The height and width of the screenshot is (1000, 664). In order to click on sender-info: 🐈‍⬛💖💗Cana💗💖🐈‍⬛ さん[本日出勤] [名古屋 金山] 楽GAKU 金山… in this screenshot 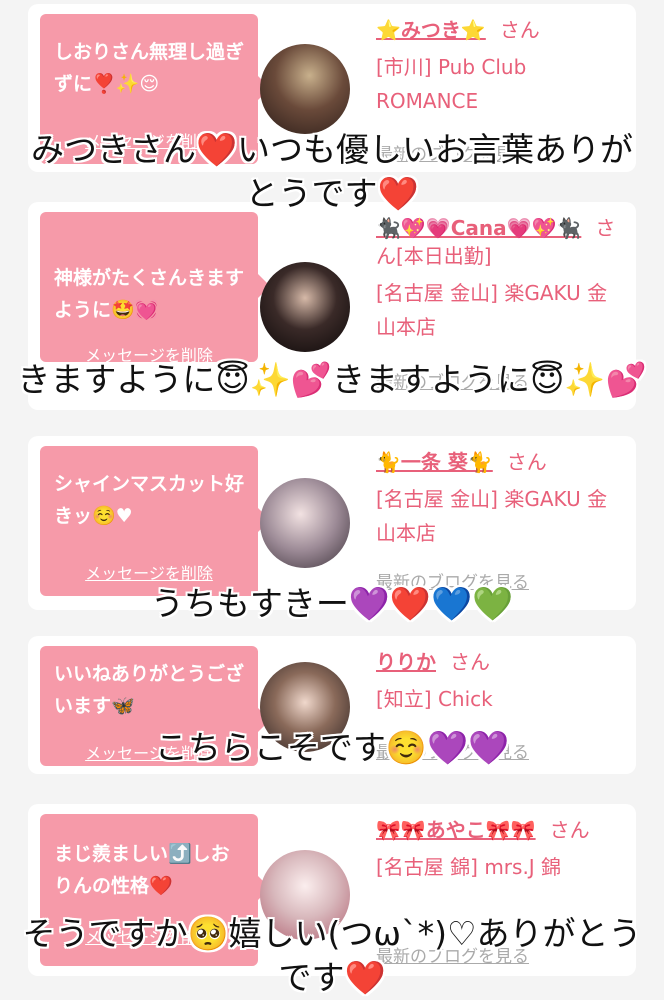, I will do `click(501, 279)`.